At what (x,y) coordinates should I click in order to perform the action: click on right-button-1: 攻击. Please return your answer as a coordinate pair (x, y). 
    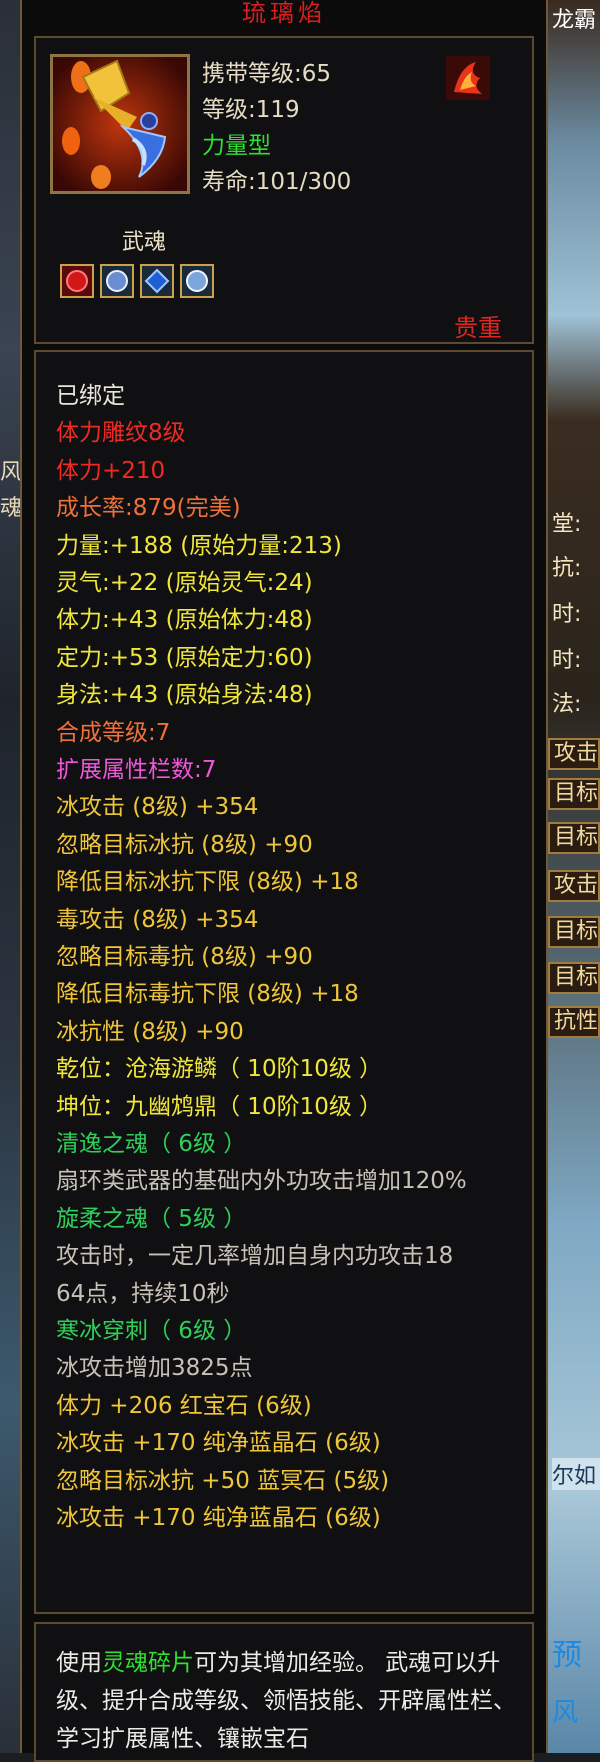
    Looking at the image, I should click on (574, 754).